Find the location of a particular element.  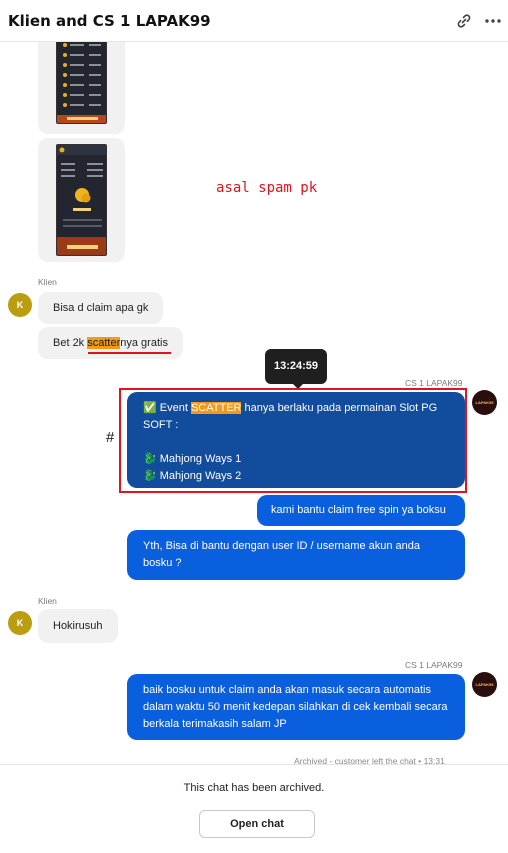

message-bubble: Bisa d claim apa gk is located at coordinates (101, 308).